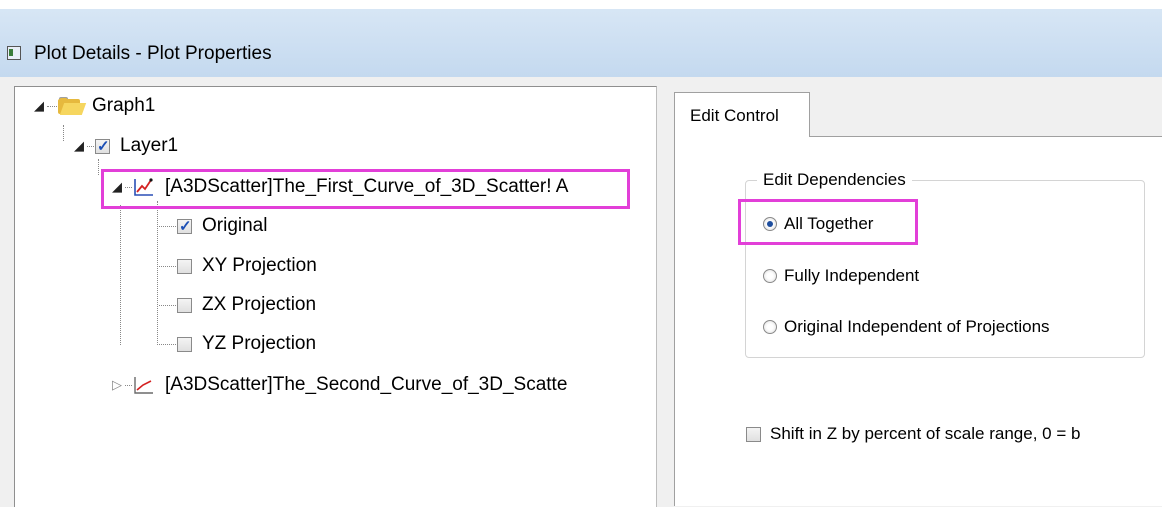  Describe the element at coordinates (259, 265) in the screenshot. I see `tree-item-label: XY Projection` at that location.